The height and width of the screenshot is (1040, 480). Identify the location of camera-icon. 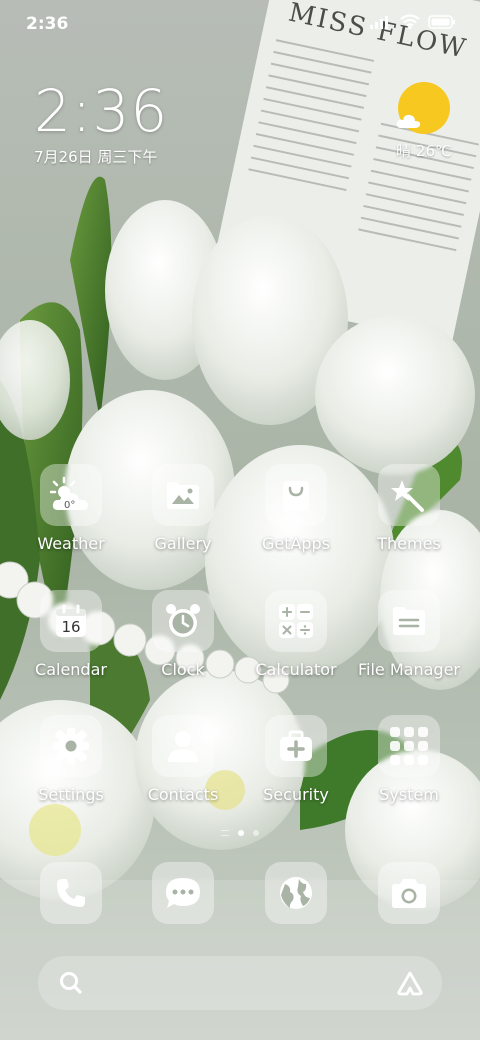
(409, 893).